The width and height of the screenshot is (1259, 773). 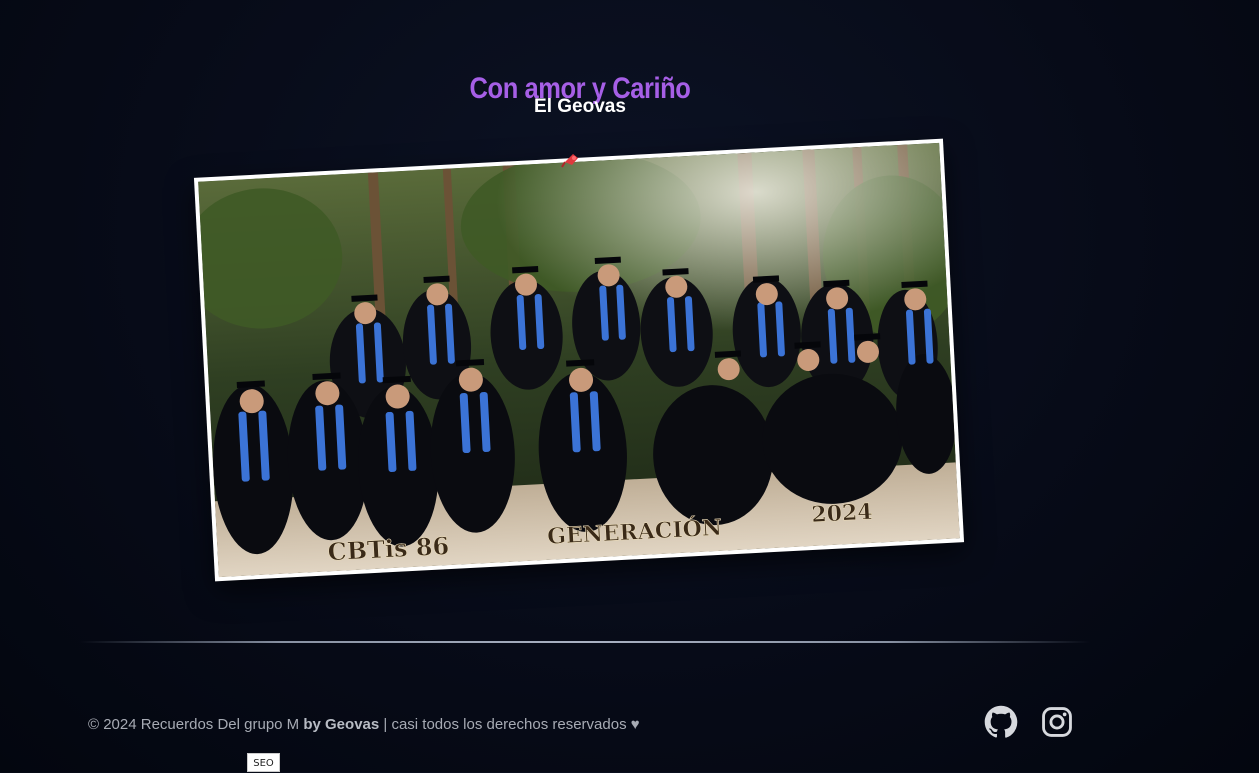 I want to click on photo-caption-year: 2024, so click(x=842, y=513).